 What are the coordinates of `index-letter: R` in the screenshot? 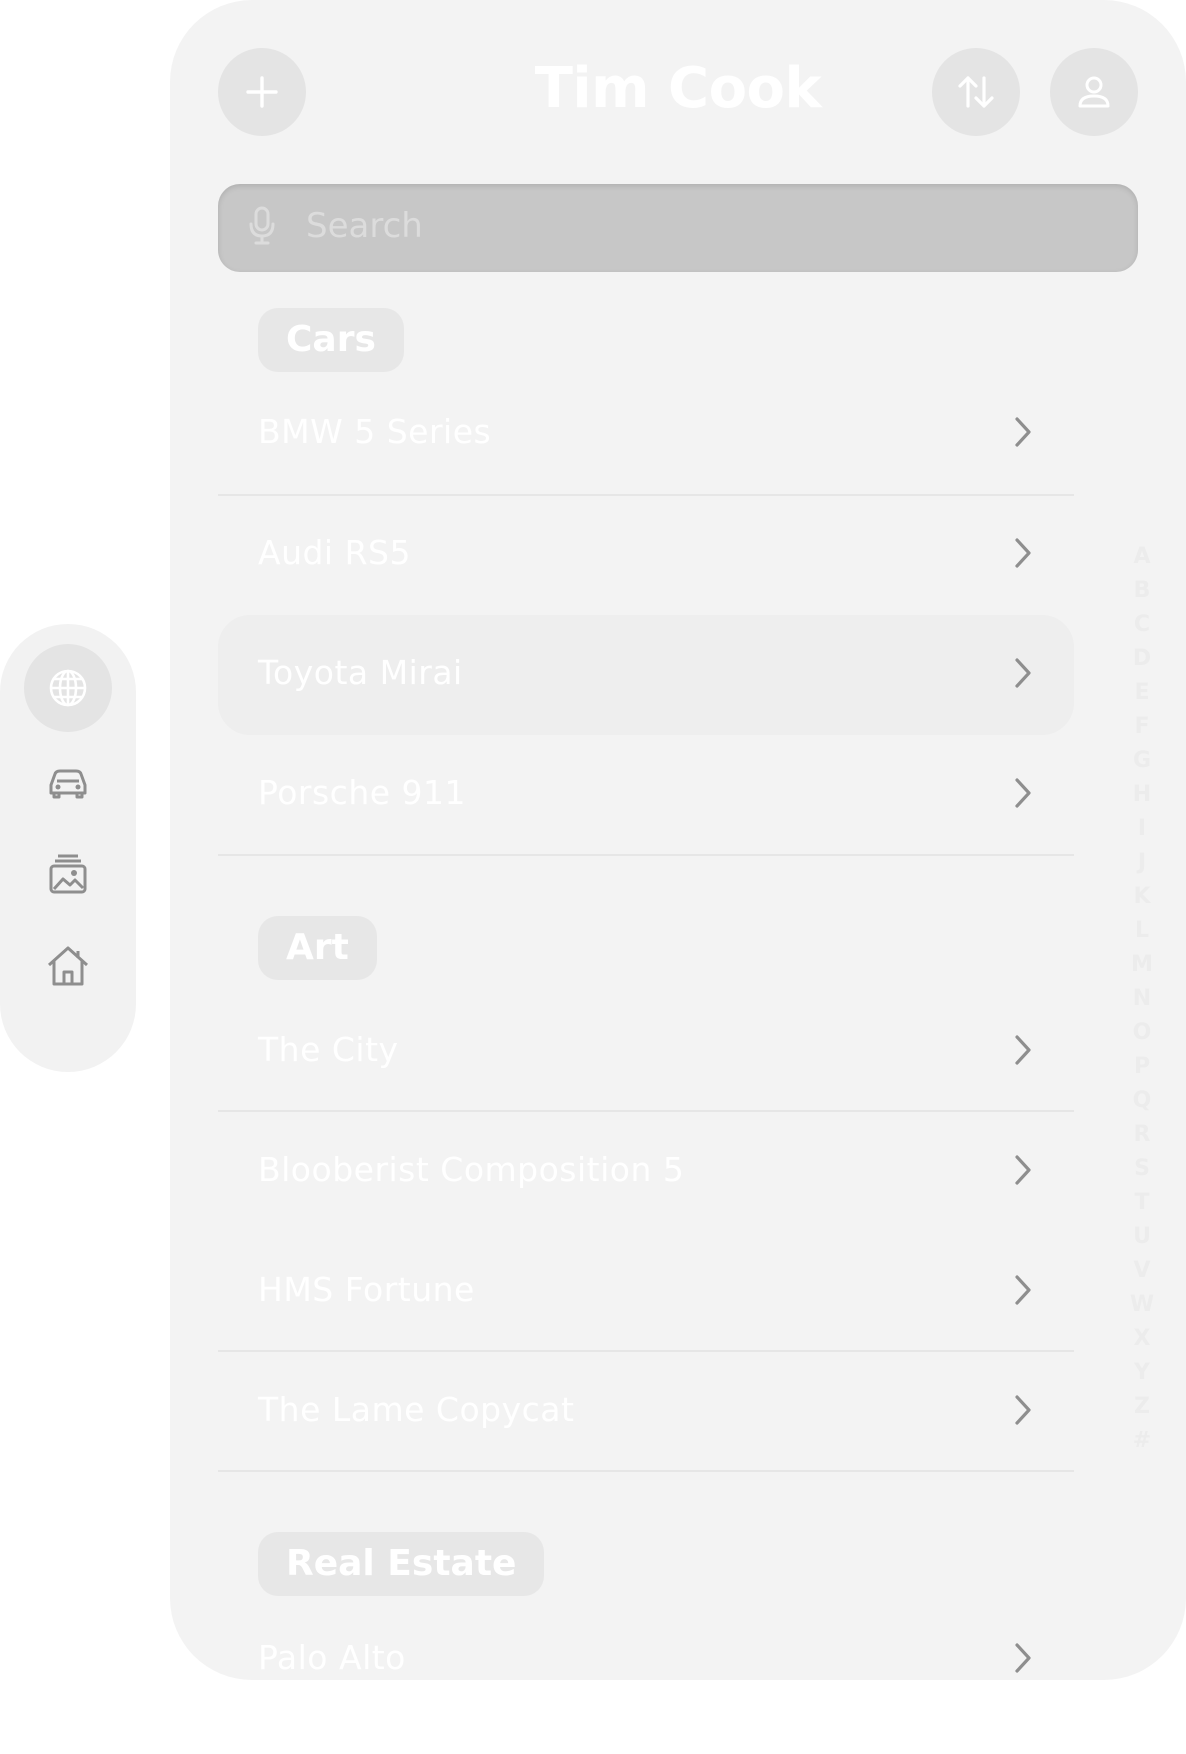 It's located at (1142, 1135).